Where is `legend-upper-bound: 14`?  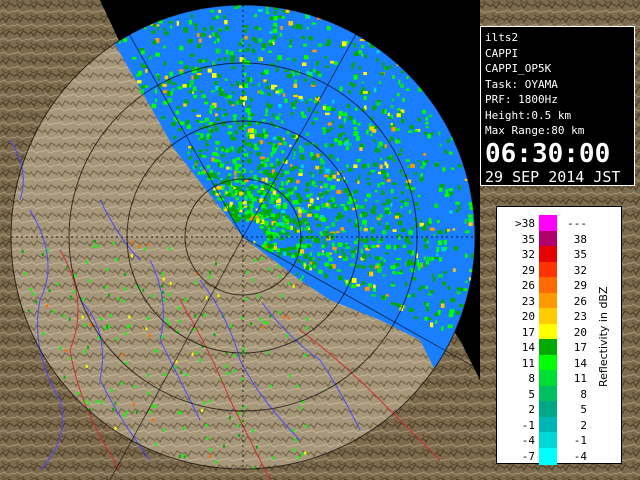
legend-upper-bound: 14 is located at coordinates (580, 363).